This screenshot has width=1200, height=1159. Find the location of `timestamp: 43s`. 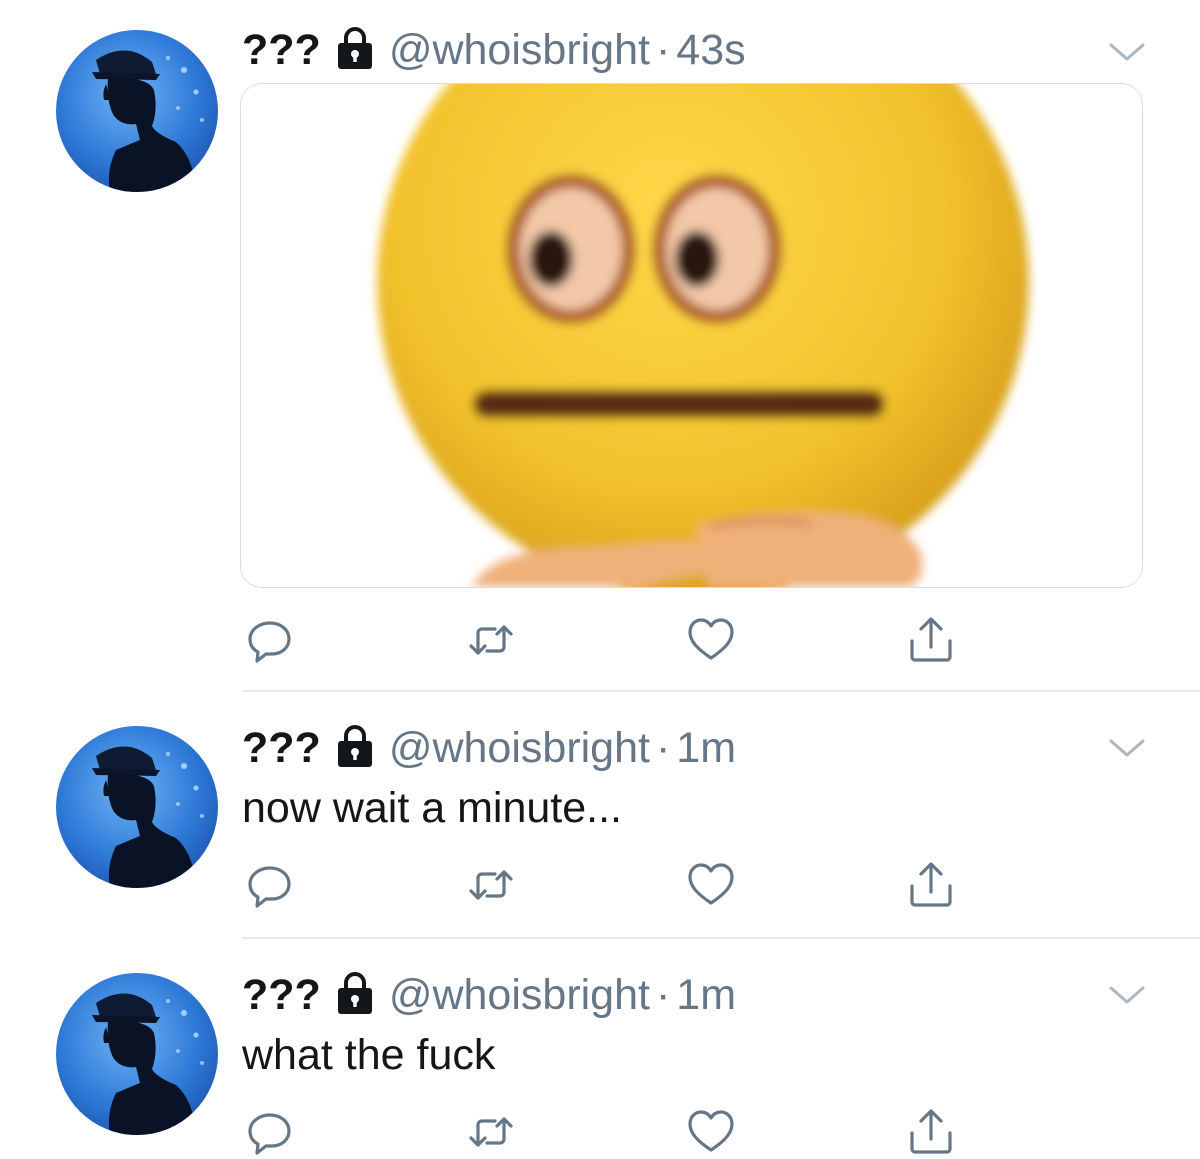

timestamp: 43s is located at coordinates (710, 50).